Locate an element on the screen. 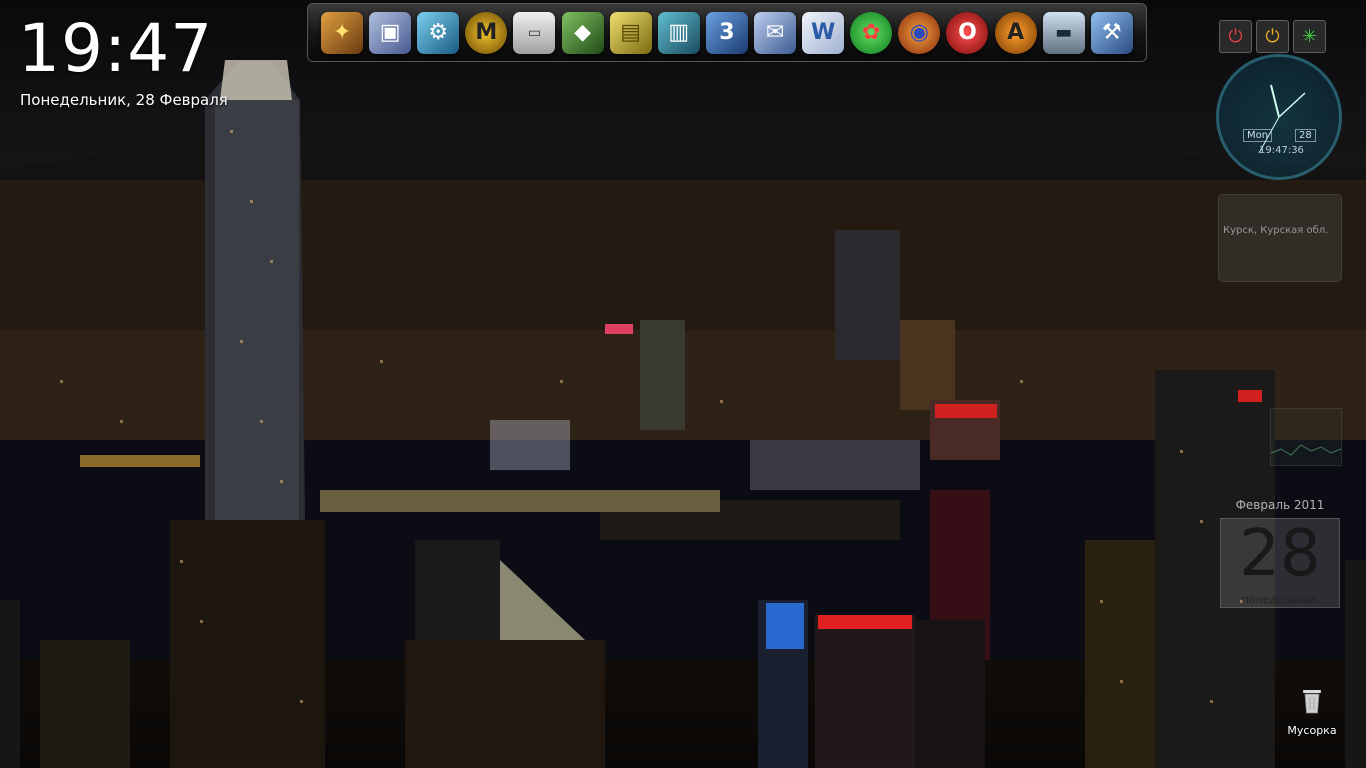 The width and height of the screenshot is (1366, 768). word-icon: W is located at coordinates (823, 32).